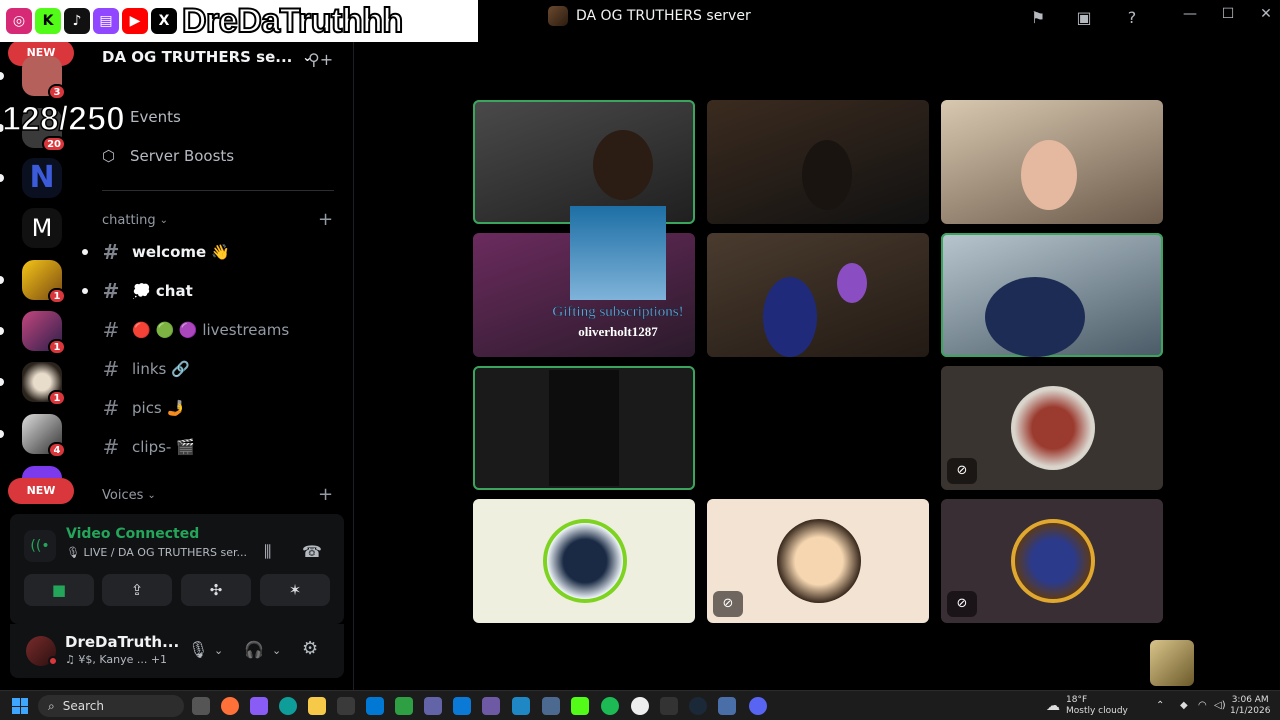 Image resolution: width=1280 pixels, height=720 pixels. What do you see at coordinates (267, 552) in the screenshot?
I see `noise-suppression-icon: ⫼` at bounding box center [267, 552].